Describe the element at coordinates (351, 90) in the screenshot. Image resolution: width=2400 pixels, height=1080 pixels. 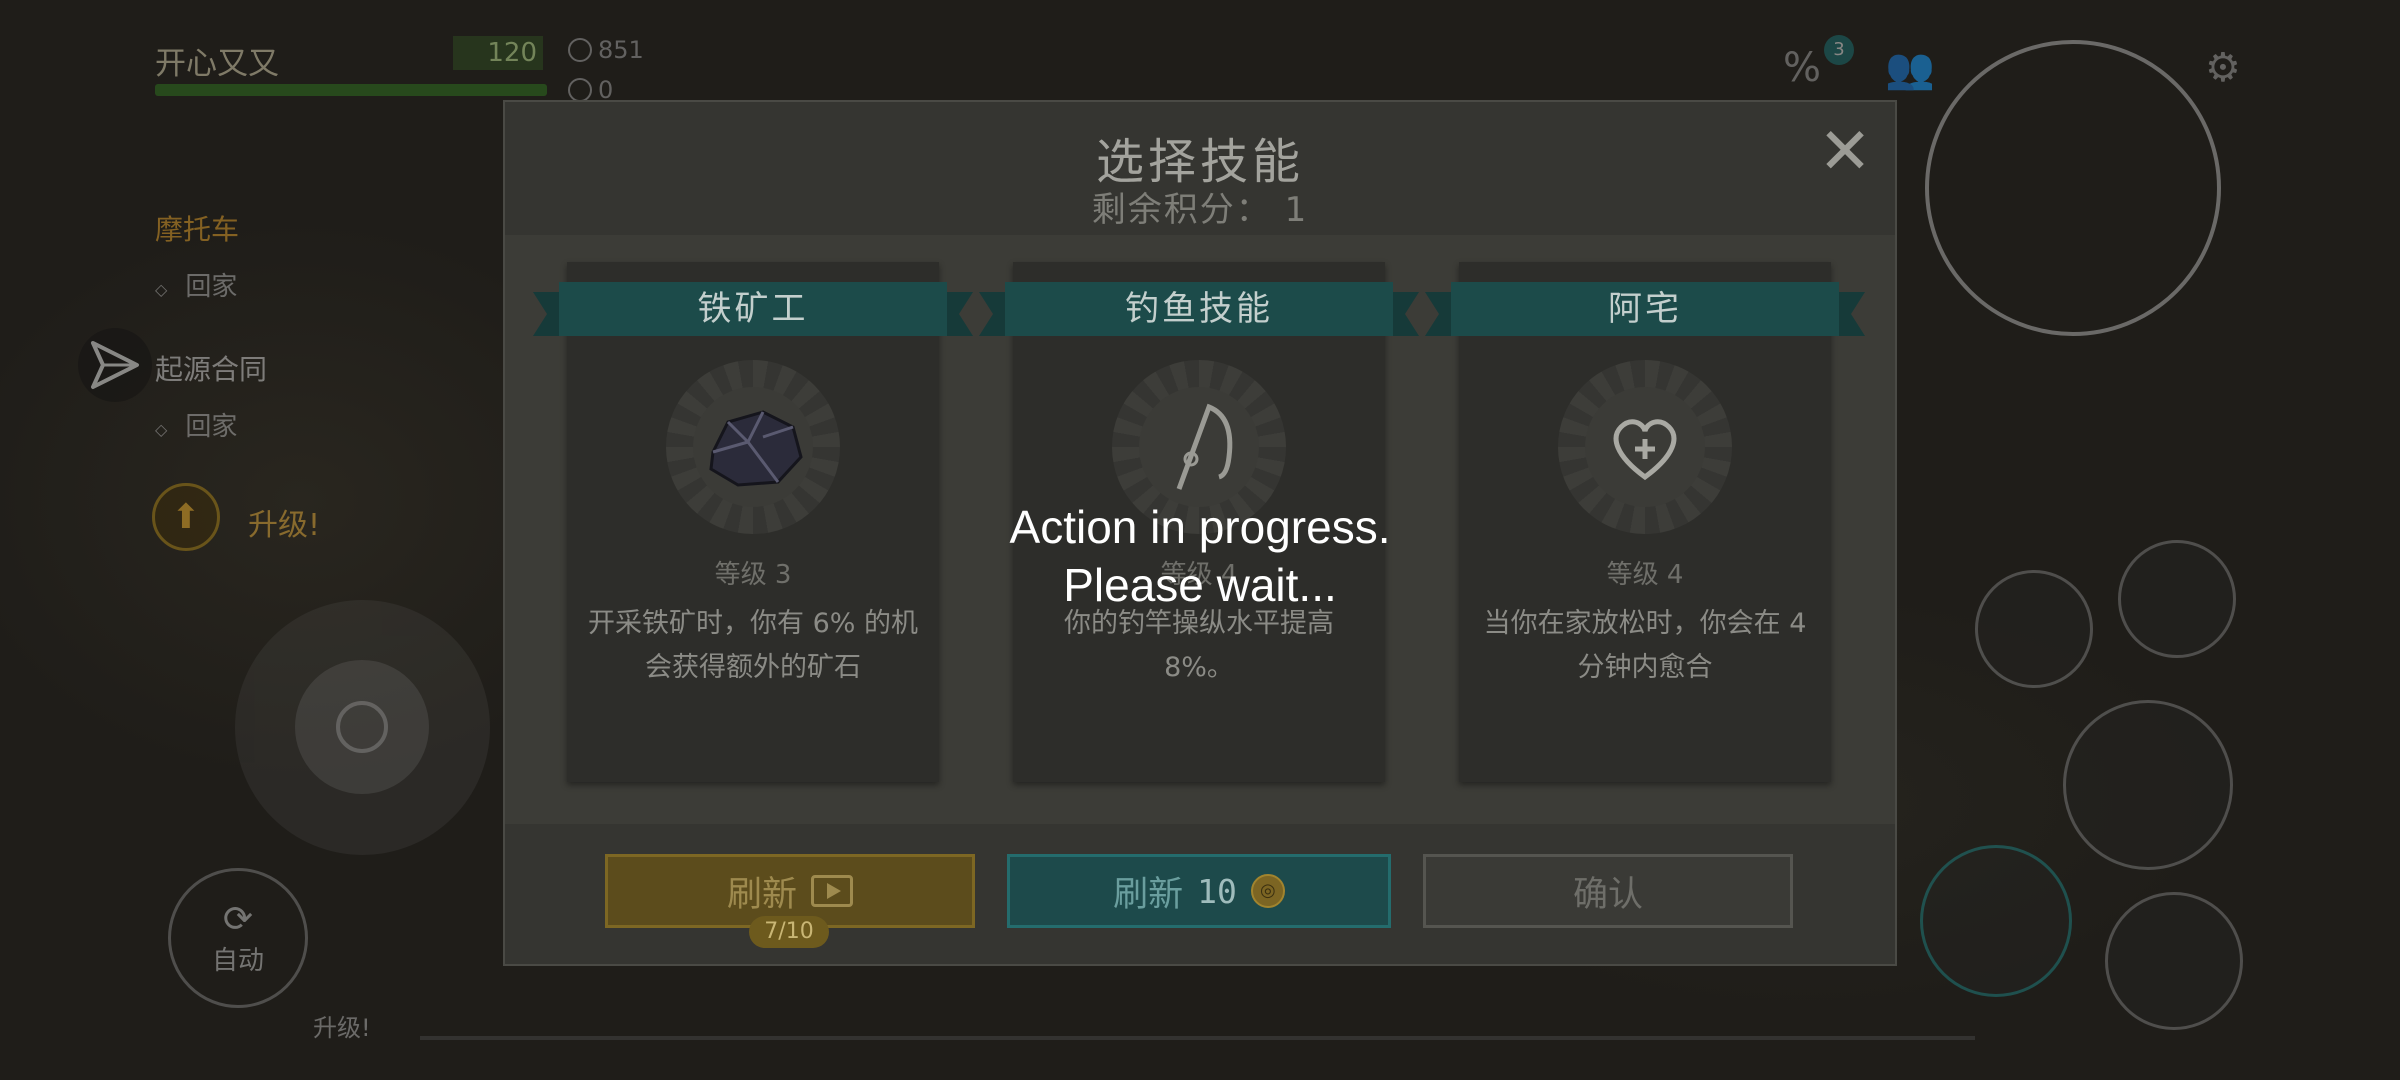
I see `health-bar` at that location.